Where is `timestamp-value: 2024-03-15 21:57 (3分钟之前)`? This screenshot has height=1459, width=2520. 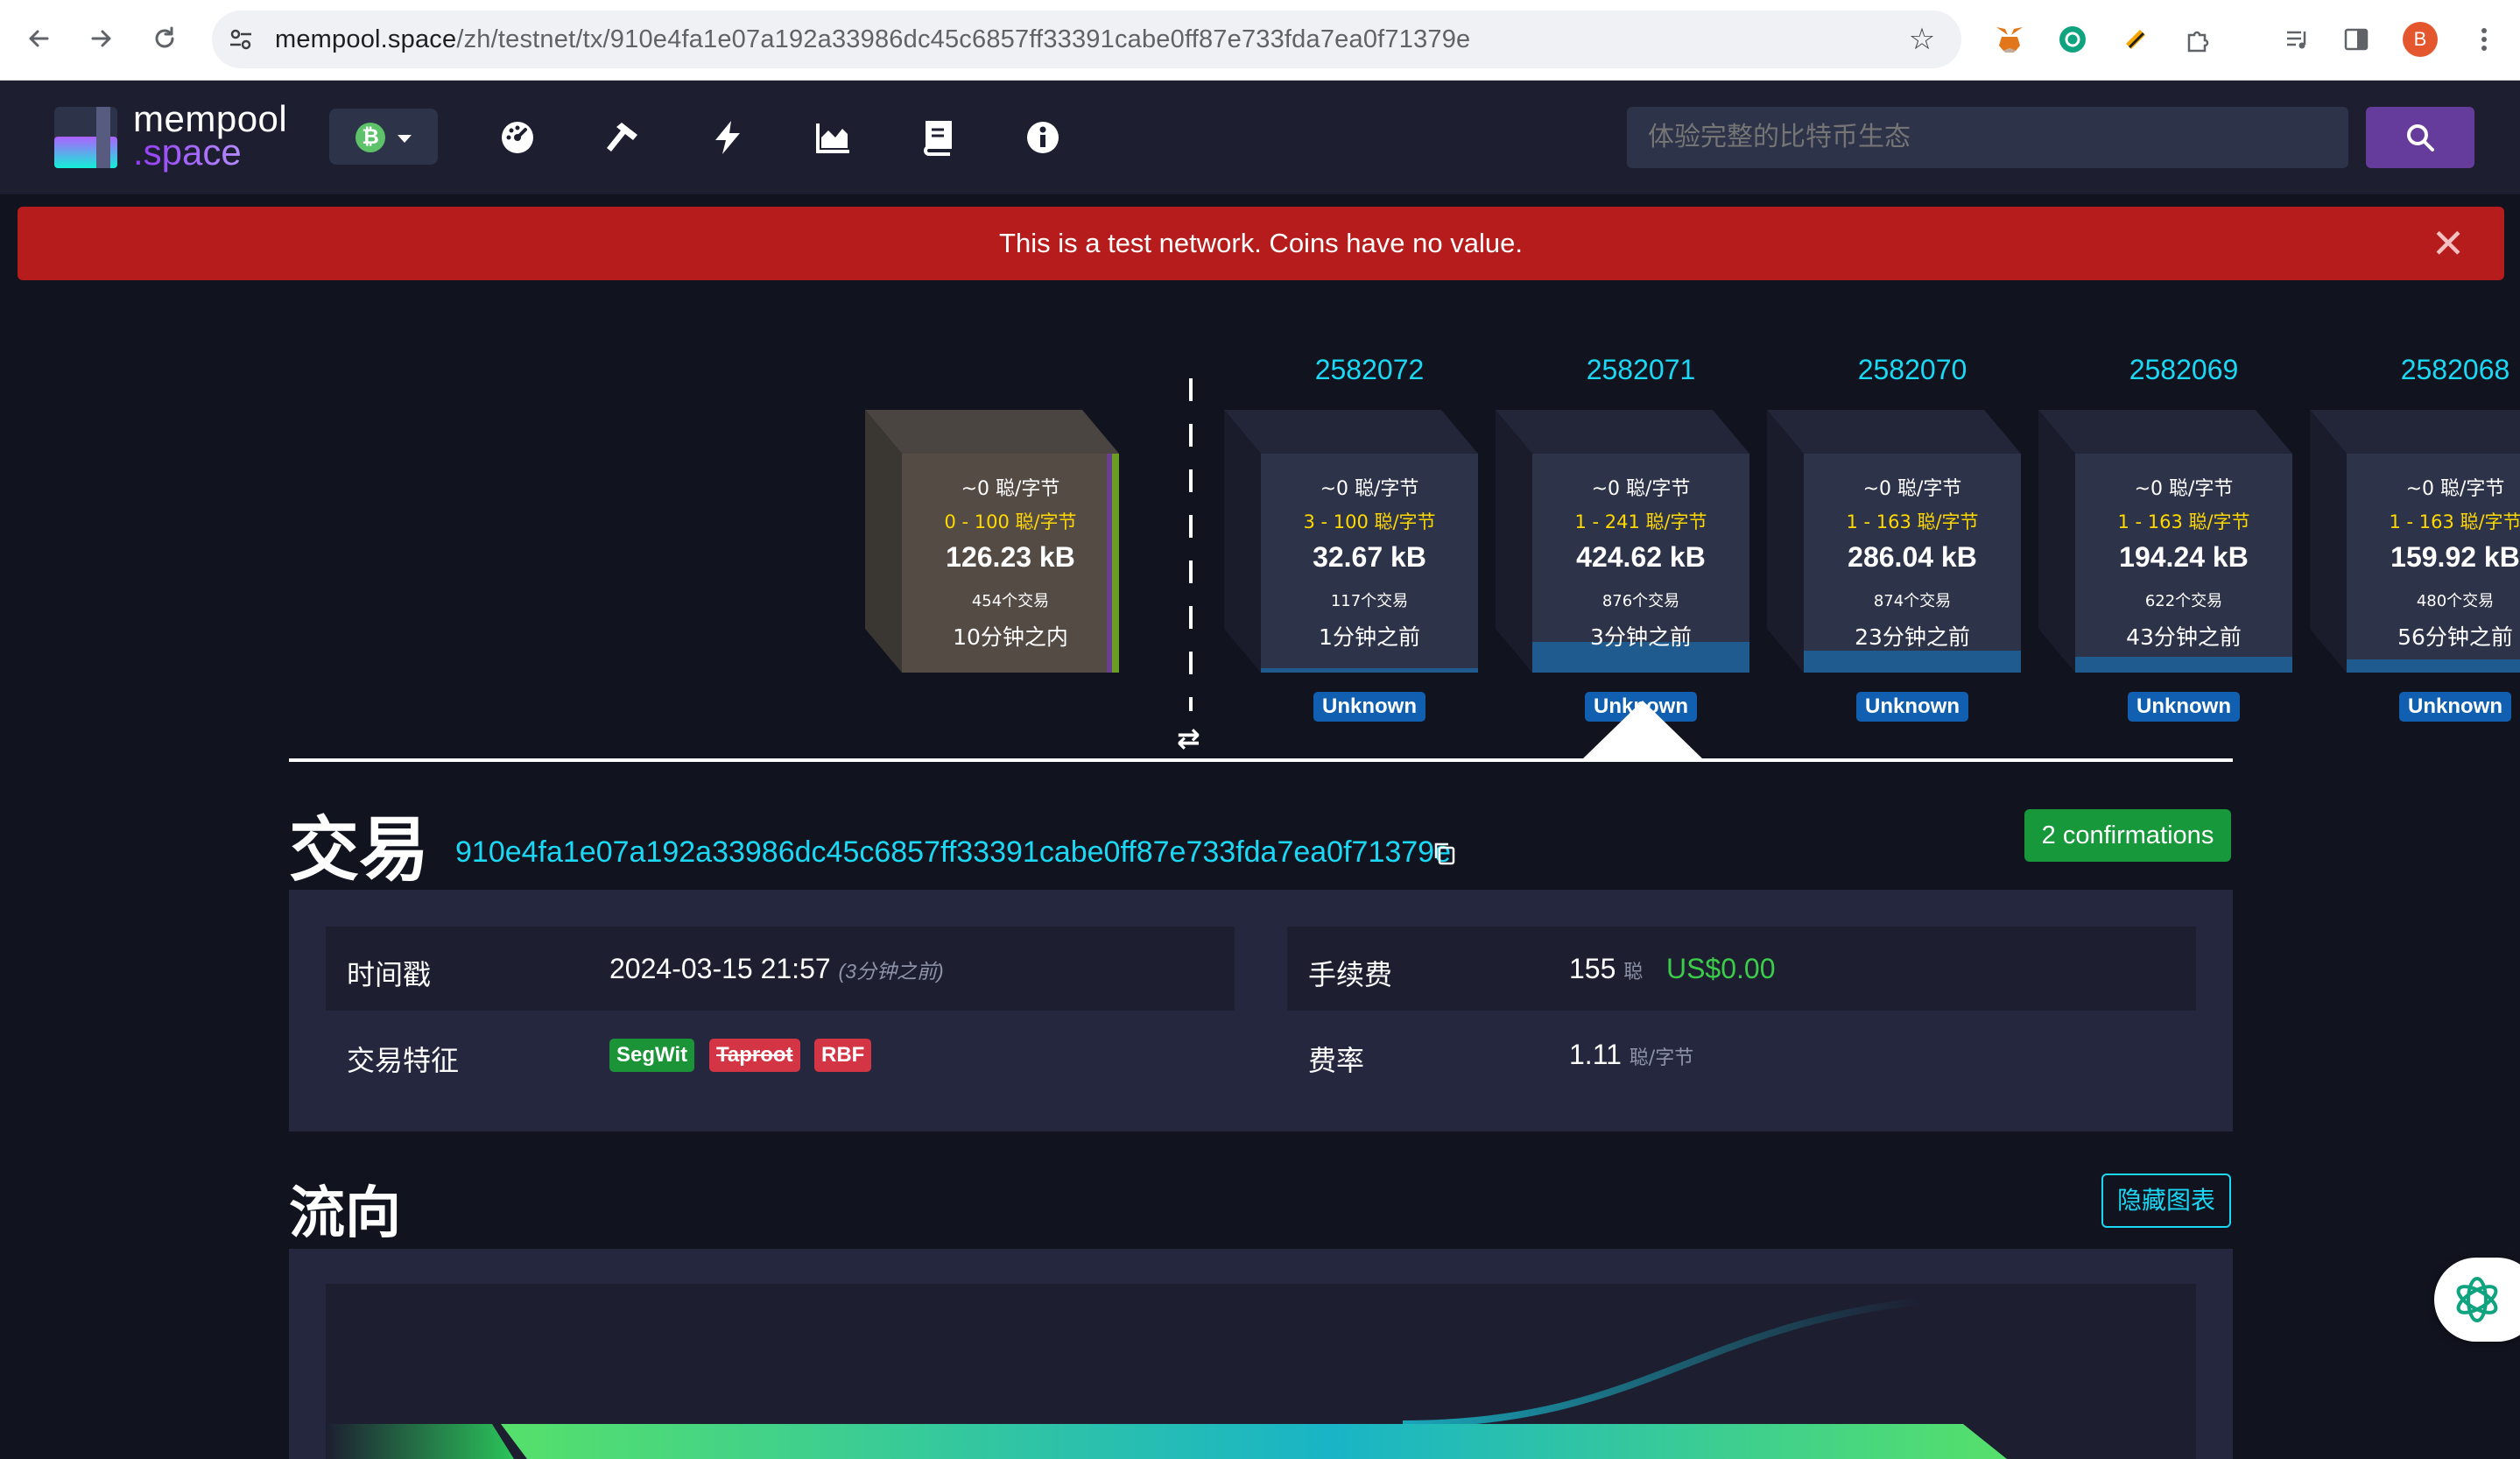 timestamp-value: 2024-03-15 21:57 (3分钟之前) is located at coordinates (776, 969).